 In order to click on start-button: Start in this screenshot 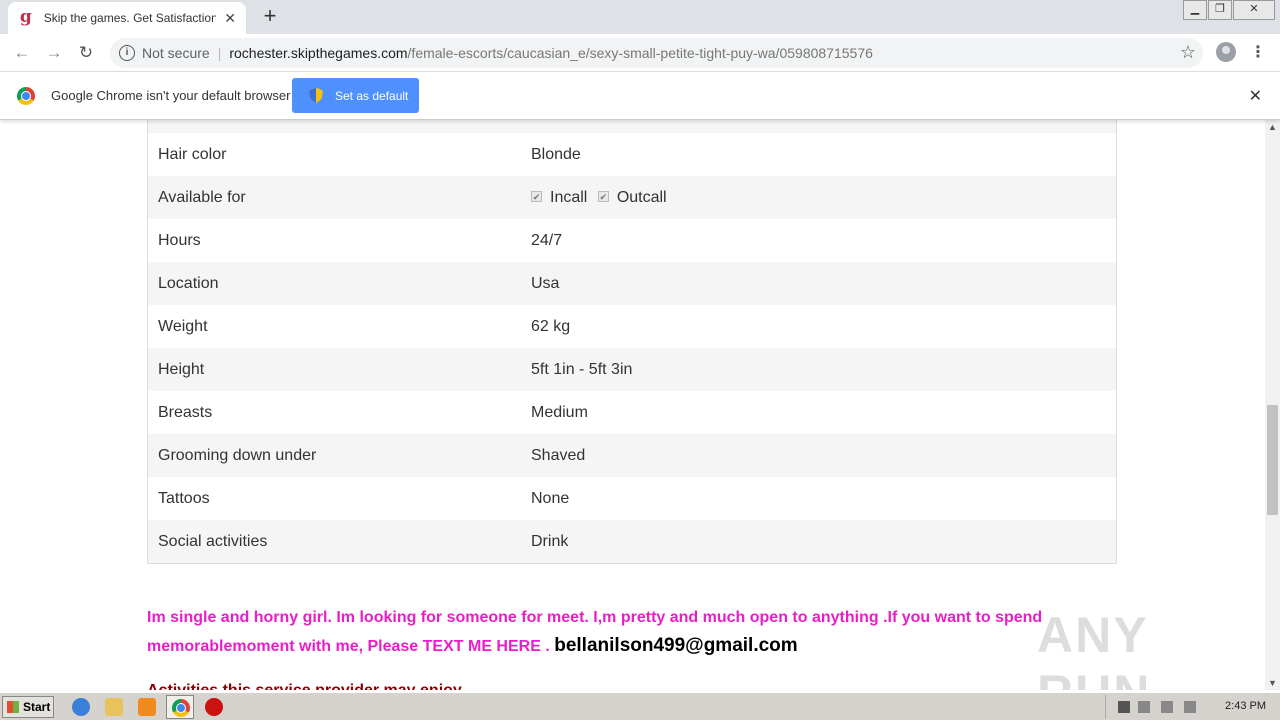, I will do `click(28, 707)`.